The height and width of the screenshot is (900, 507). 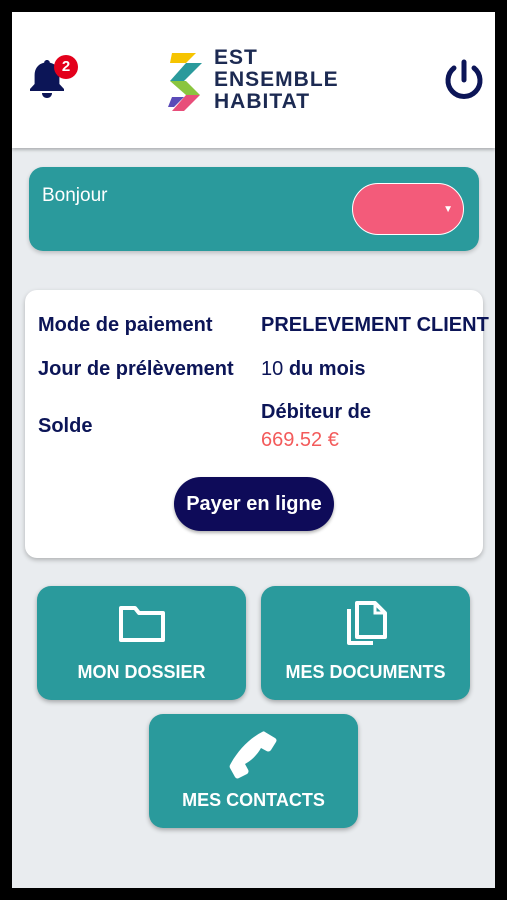 What do you see at coordinates (65, 426) in the screenshot?
I see `balance-label: Solde` at bounding box center [65, 426].